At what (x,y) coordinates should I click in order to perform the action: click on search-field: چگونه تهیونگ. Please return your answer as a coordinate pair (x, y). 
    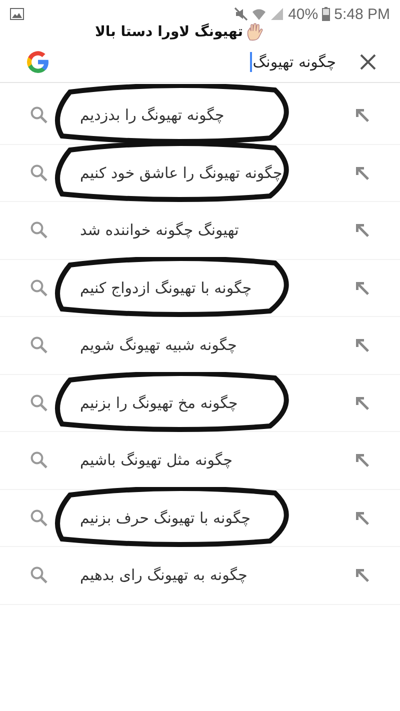
    Looking at the image, I should click on (264, 62).